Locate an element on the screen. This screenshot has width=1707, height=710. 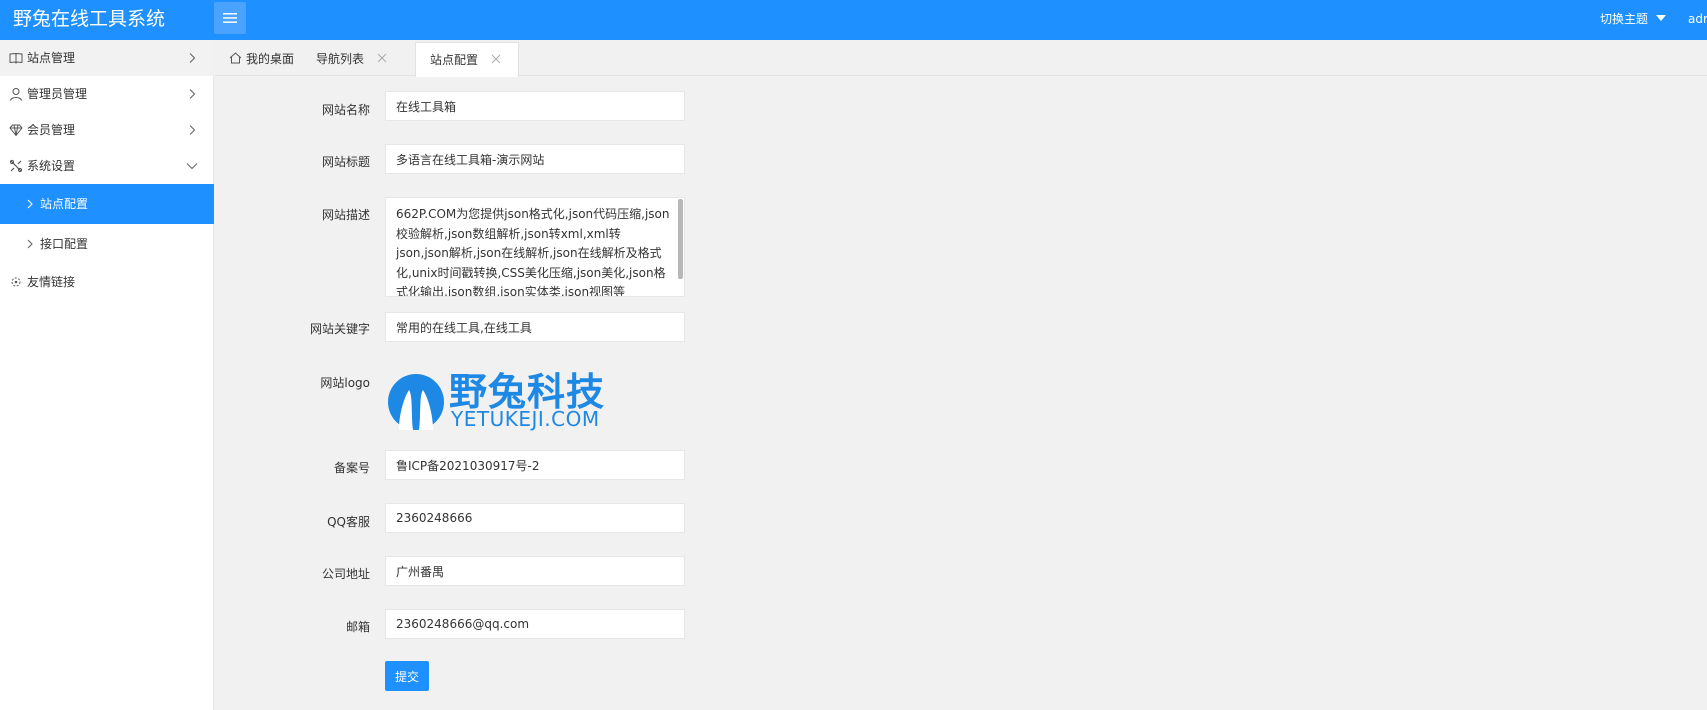
sidebar-item-label: 站点配置 is located at coordinates (64, 204).